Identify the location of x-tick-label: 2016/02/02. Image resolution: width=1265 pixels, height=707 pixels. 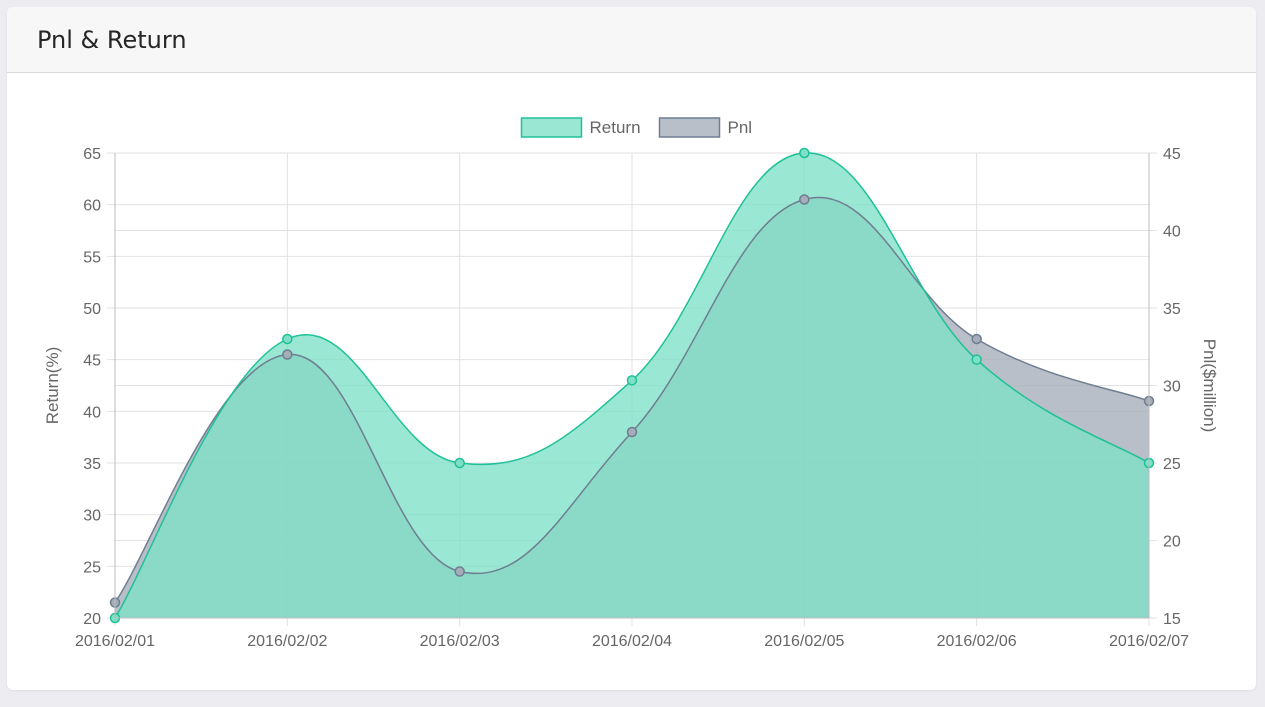
(287, 641).